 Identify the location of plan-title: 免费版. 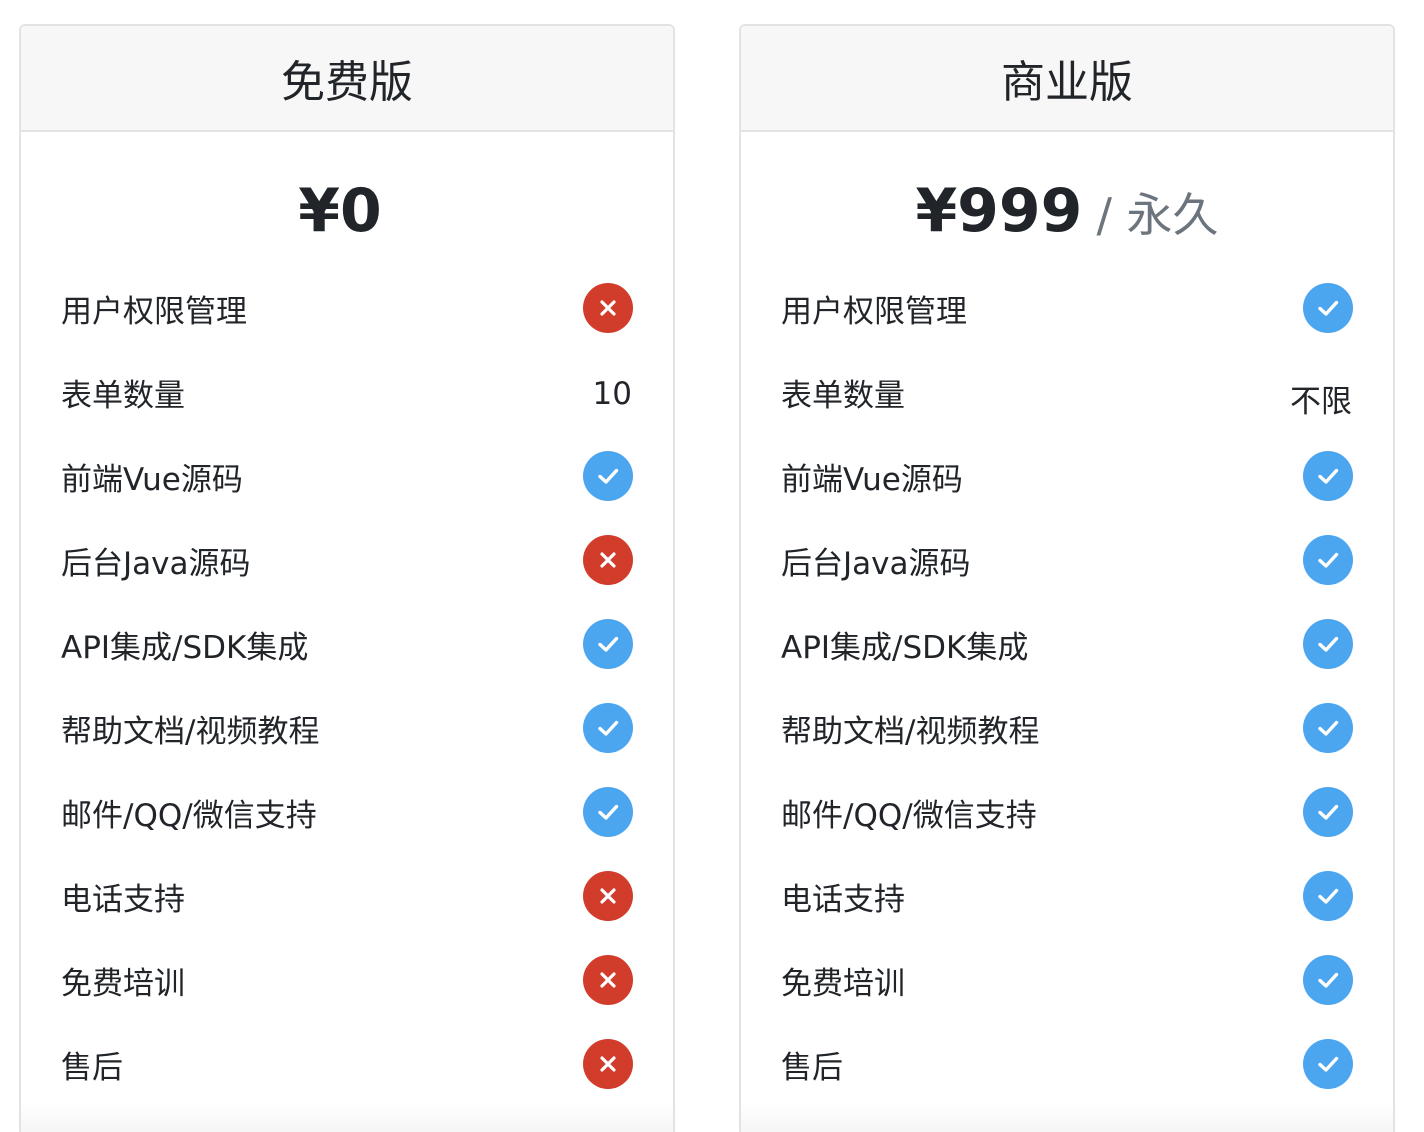
(347, 79).